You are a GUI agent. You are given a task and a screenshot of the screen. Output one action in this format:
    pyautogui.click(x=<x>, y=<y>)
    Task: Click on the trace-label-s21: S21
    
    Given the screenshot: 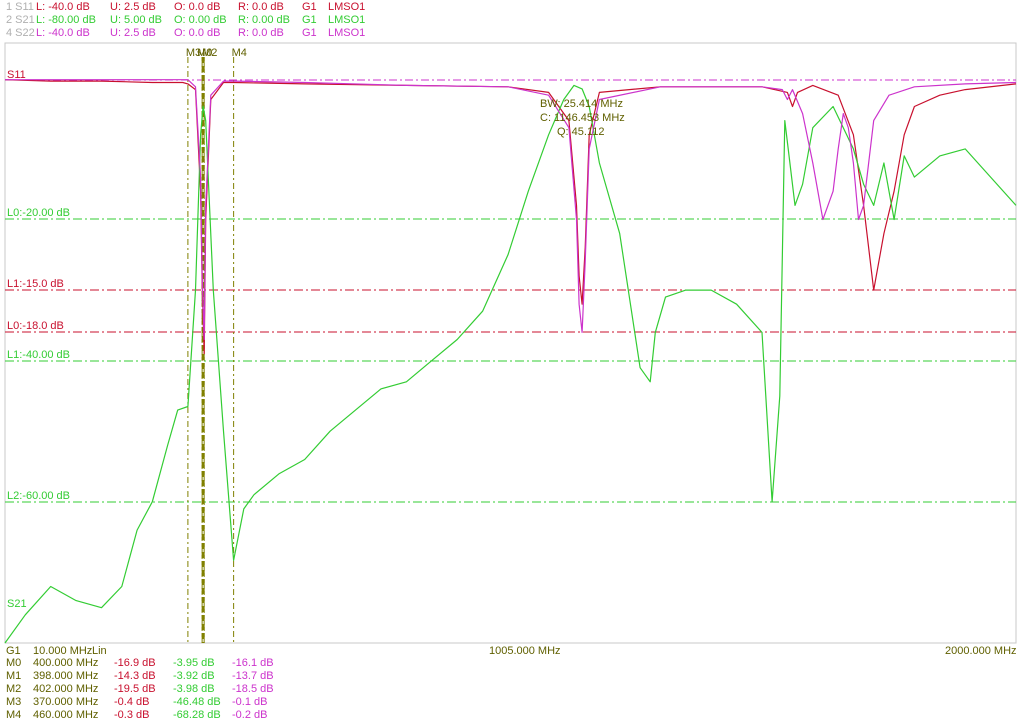 What is the action you would take?
    pyautogui.click(x=17, y=604)
    